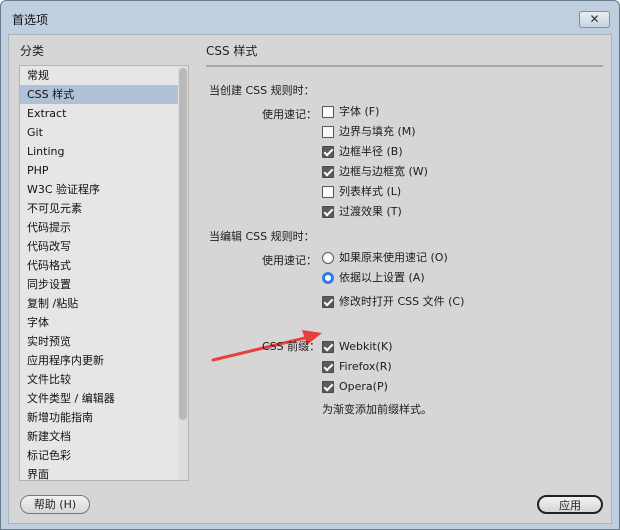 The image size is (620, 530). What do you see at coordinates (104, 227) in the screenshot?
I see `sidebar-item: 代码提示` at bounding box center [104, 227].